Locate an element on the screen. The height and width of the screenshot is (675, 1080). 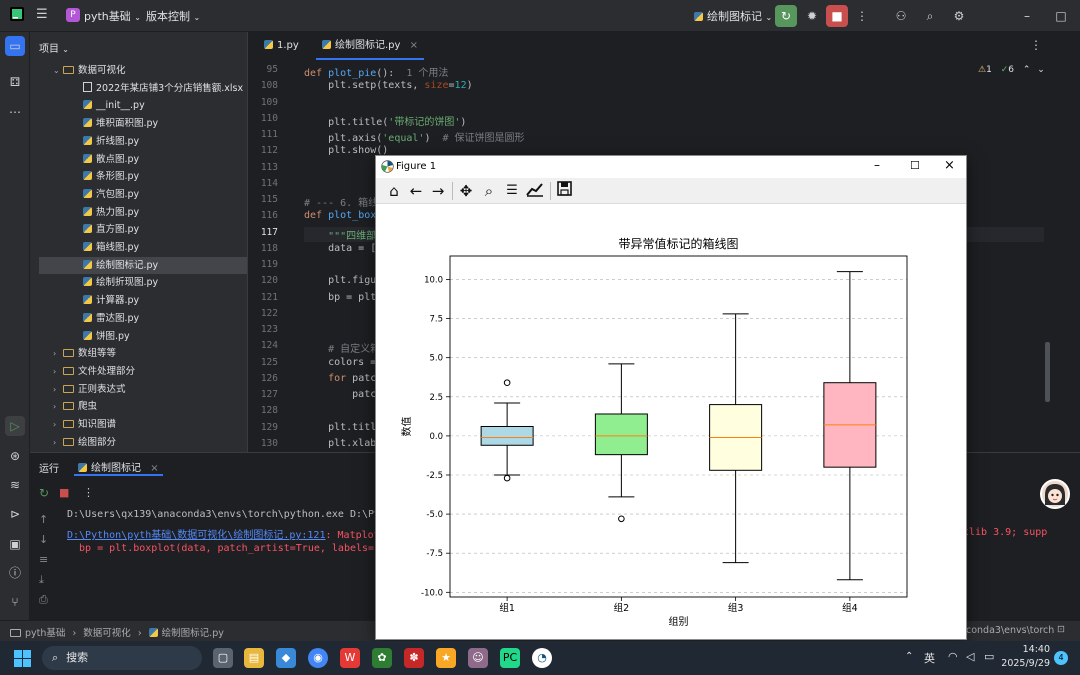
tree-file: __init__.py is located at coordinates (144, 106).